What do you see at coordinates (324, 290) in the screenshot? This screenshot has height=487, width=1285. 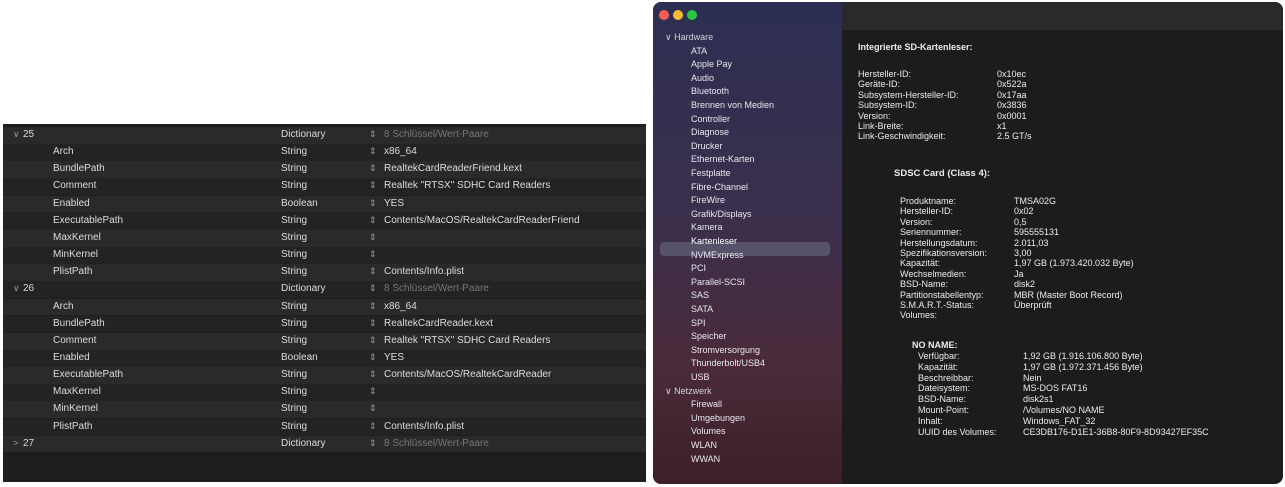 I see `plist-group-row: ∨ 26 Dictionary ⇕ 8 Schlüssel/Wert-Paare` at bounding box center [324, 290].